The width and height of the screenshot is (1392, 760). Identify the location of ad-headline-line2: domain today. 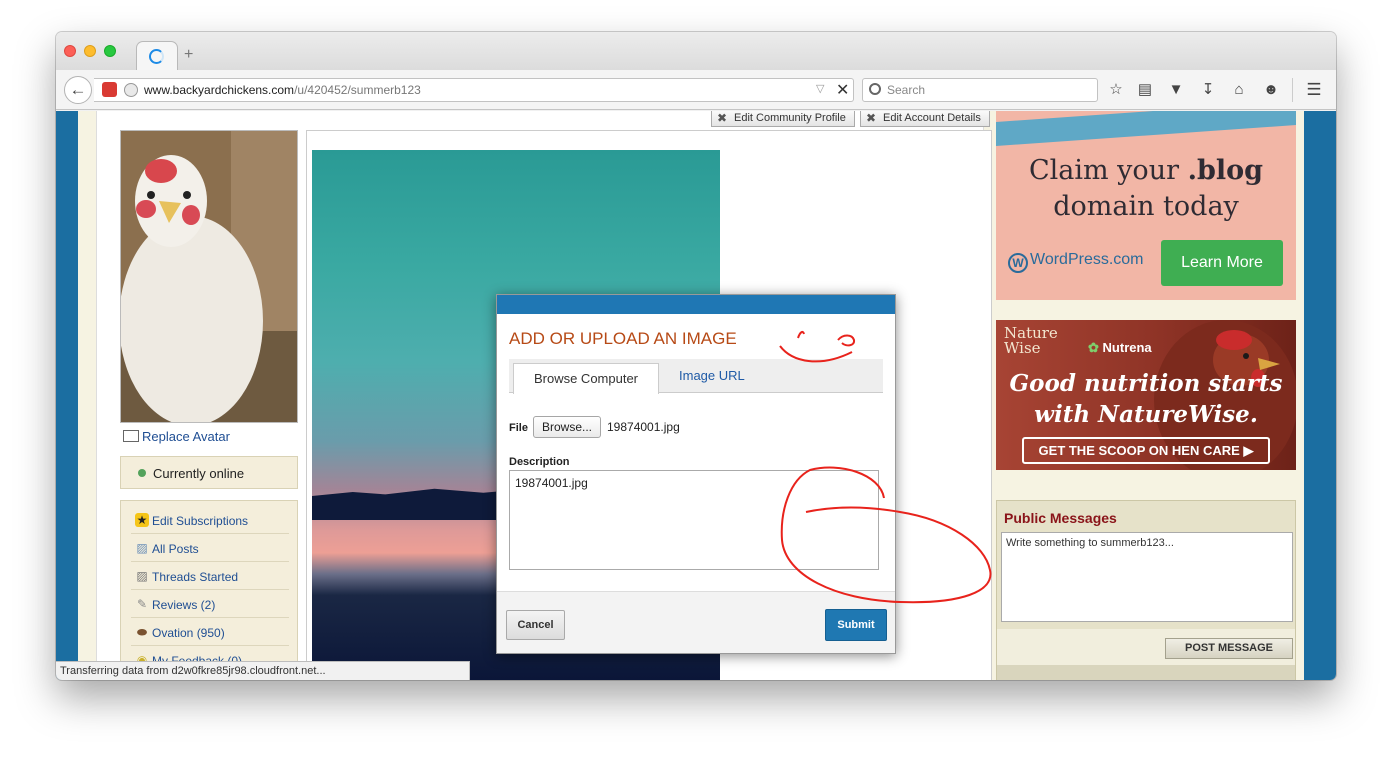
(1146, 206).